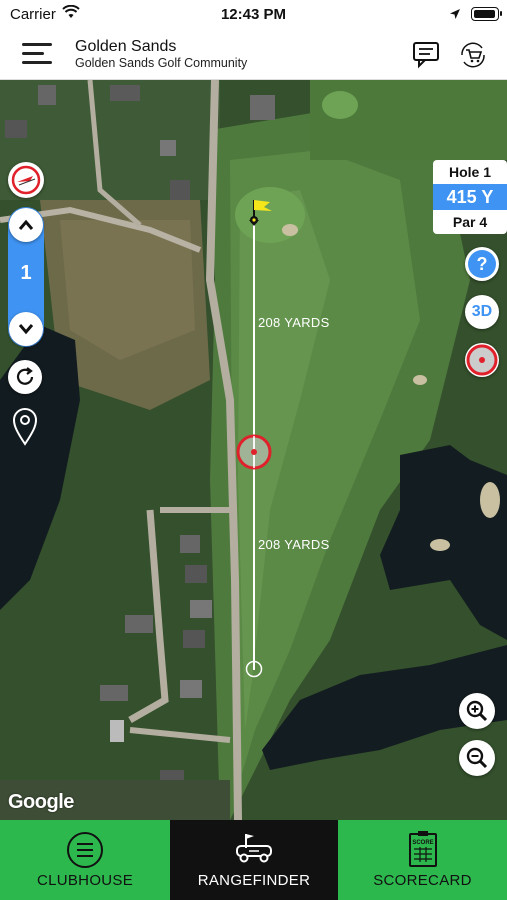  I want to click on flag-pin-icon, so click(261, 211).